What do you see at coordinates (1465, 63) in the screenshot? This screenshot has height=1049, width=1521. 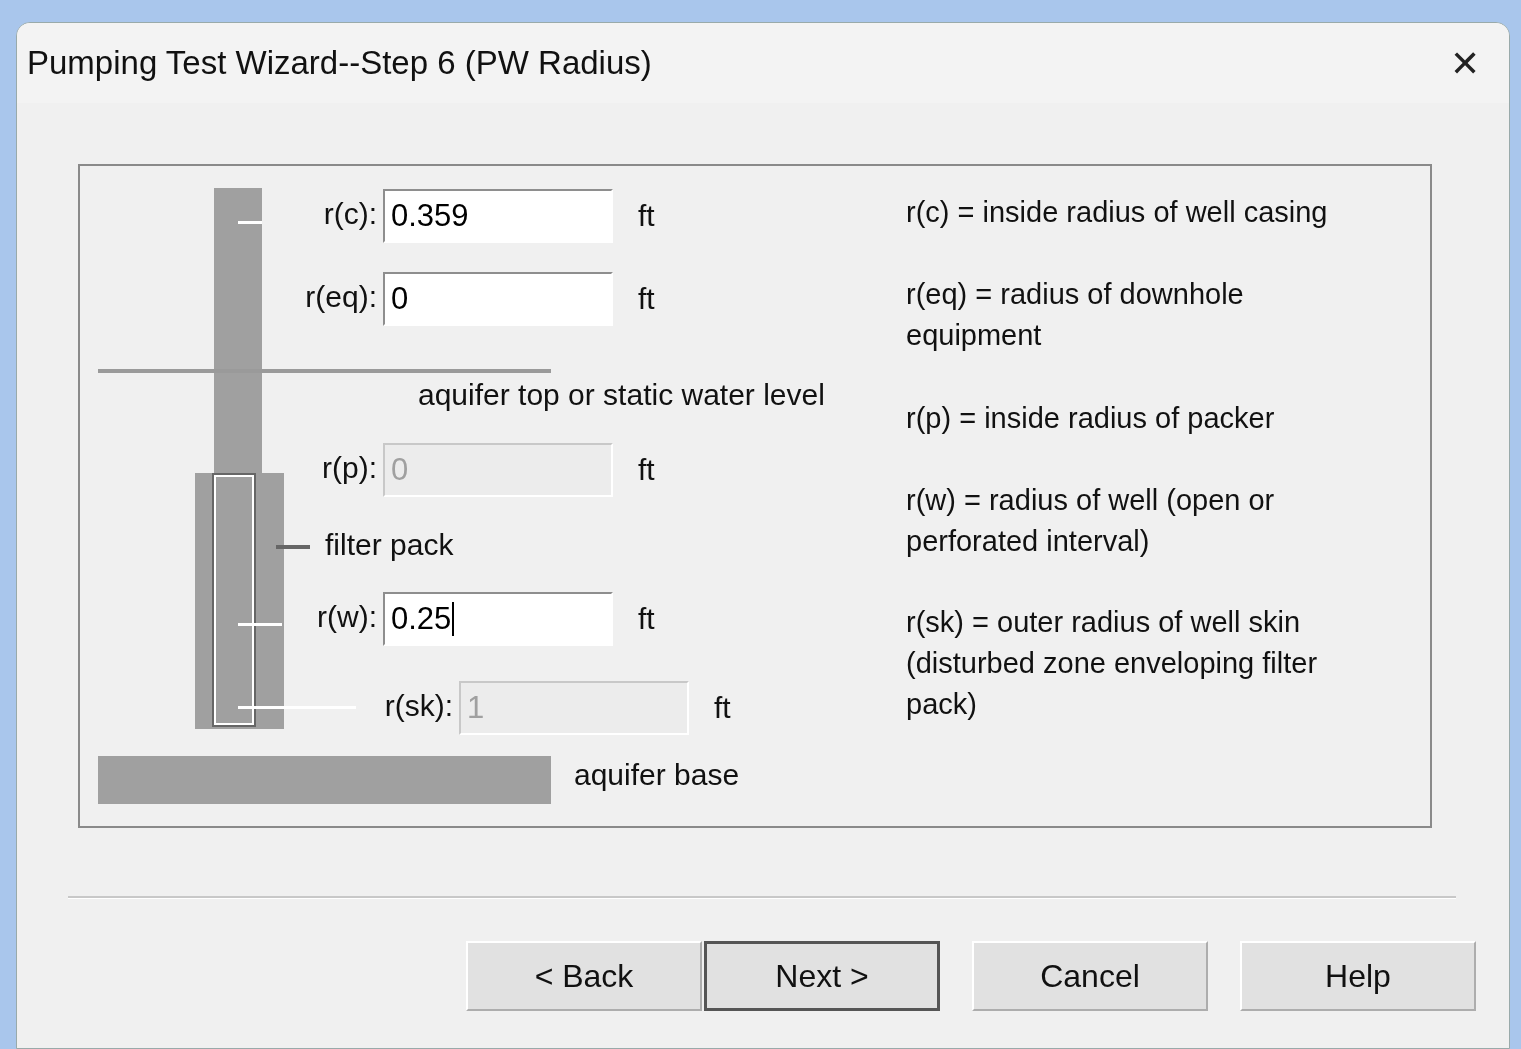 I see `close-button: ✕` at bounding box center [1465, 63].